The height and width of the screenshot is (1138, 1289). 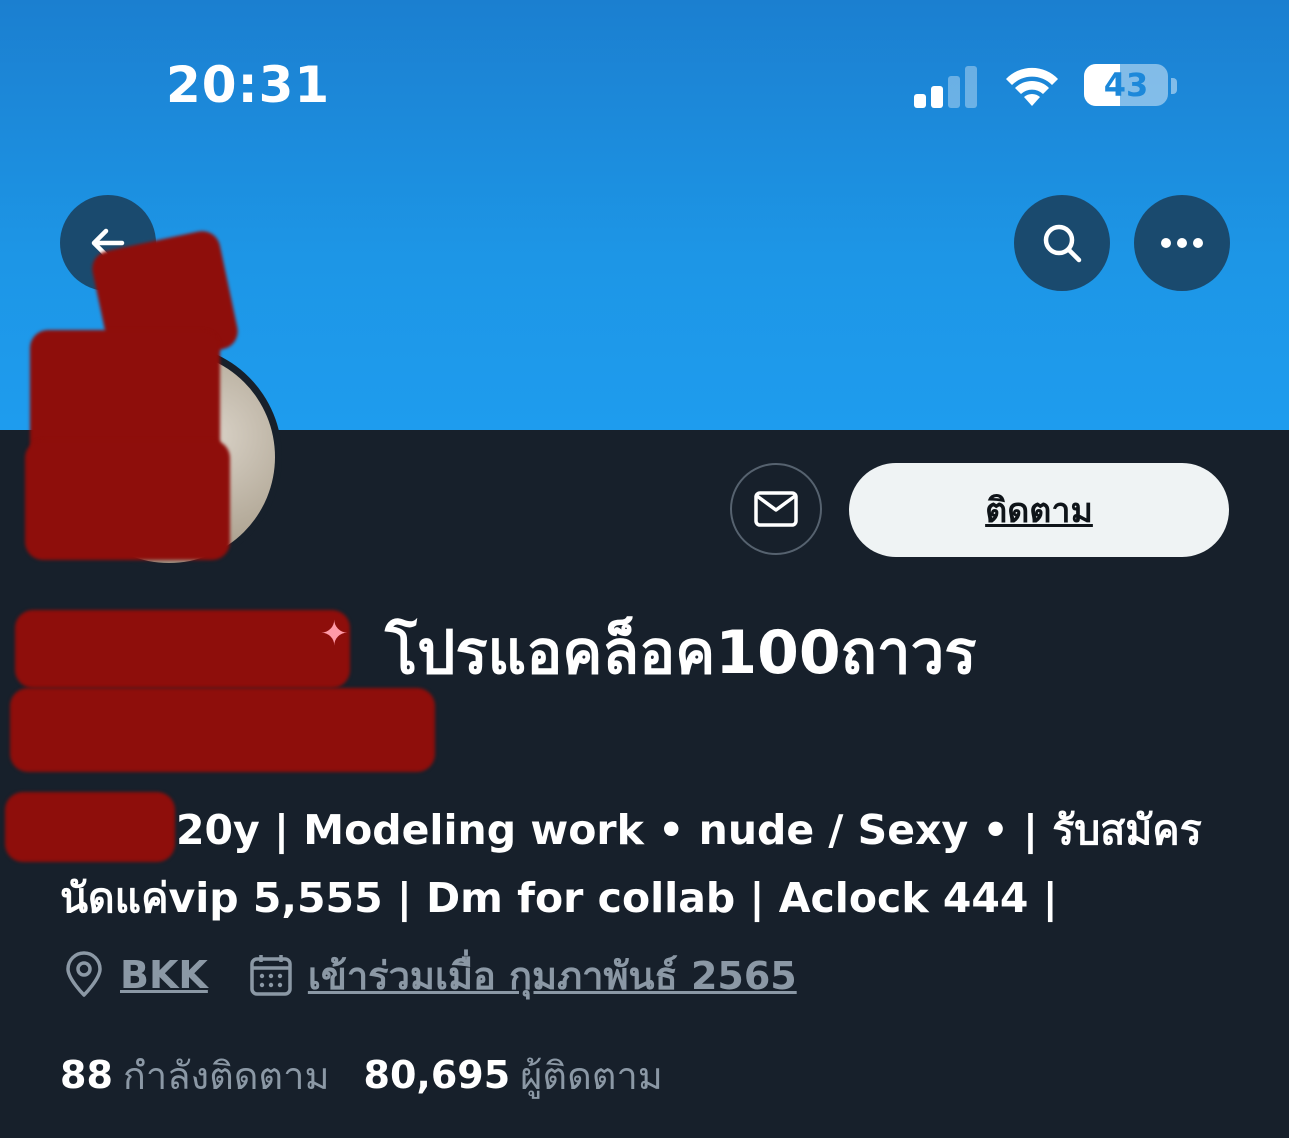 I want to click on search-button, so click(x=1062, y=243).